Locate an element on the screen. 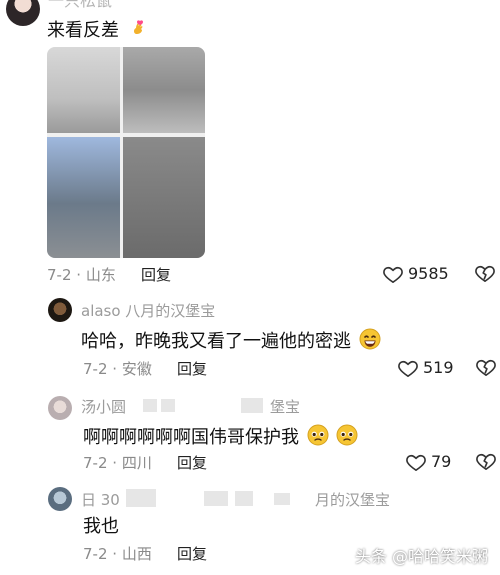  username-right: 堡宝 is located at coordinates (285, 407).